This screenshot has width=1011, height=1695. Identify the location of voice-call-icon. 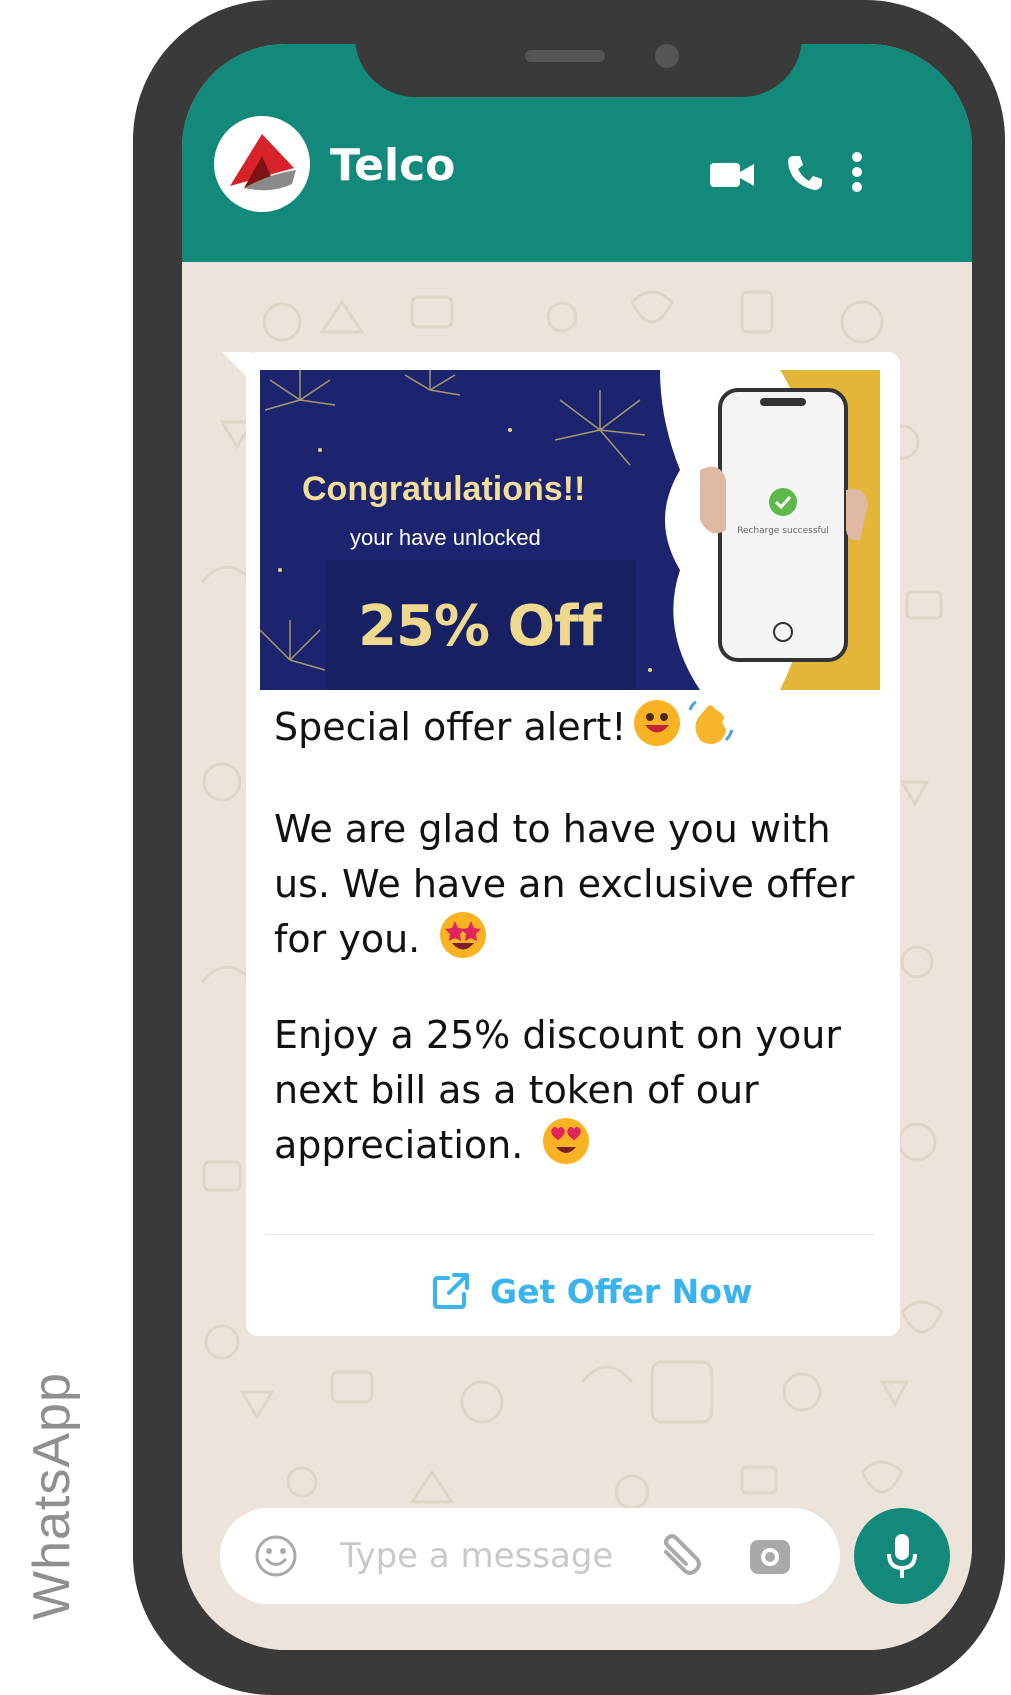
(805, 173).